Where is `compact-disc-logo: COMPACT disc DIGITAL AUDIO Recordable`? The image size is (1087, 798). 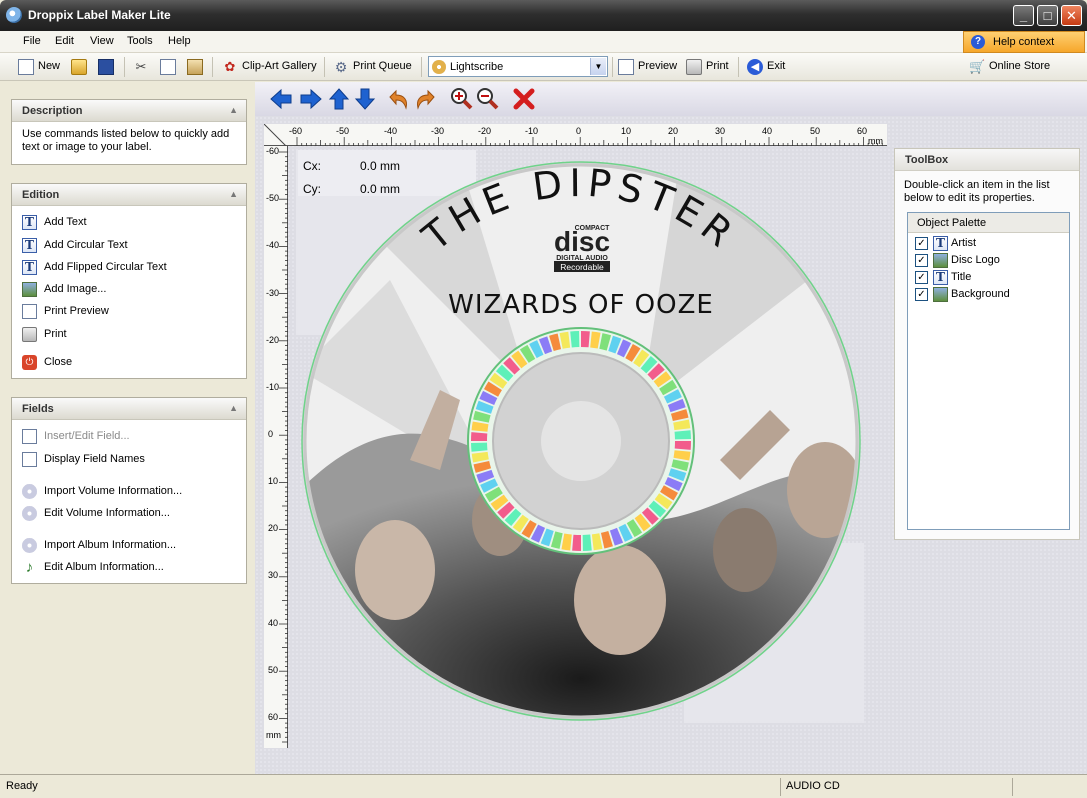
compact-disc-logo: COMPACT disc DIGITAL AUDIO Recordable is located at coordinates (582, 248).